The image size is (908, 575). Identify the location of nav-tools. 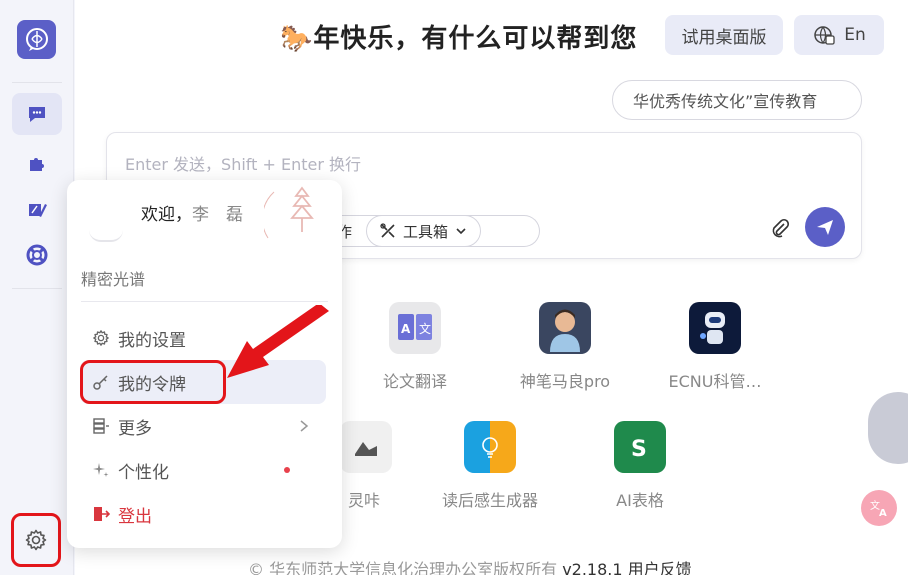
(37, 210).